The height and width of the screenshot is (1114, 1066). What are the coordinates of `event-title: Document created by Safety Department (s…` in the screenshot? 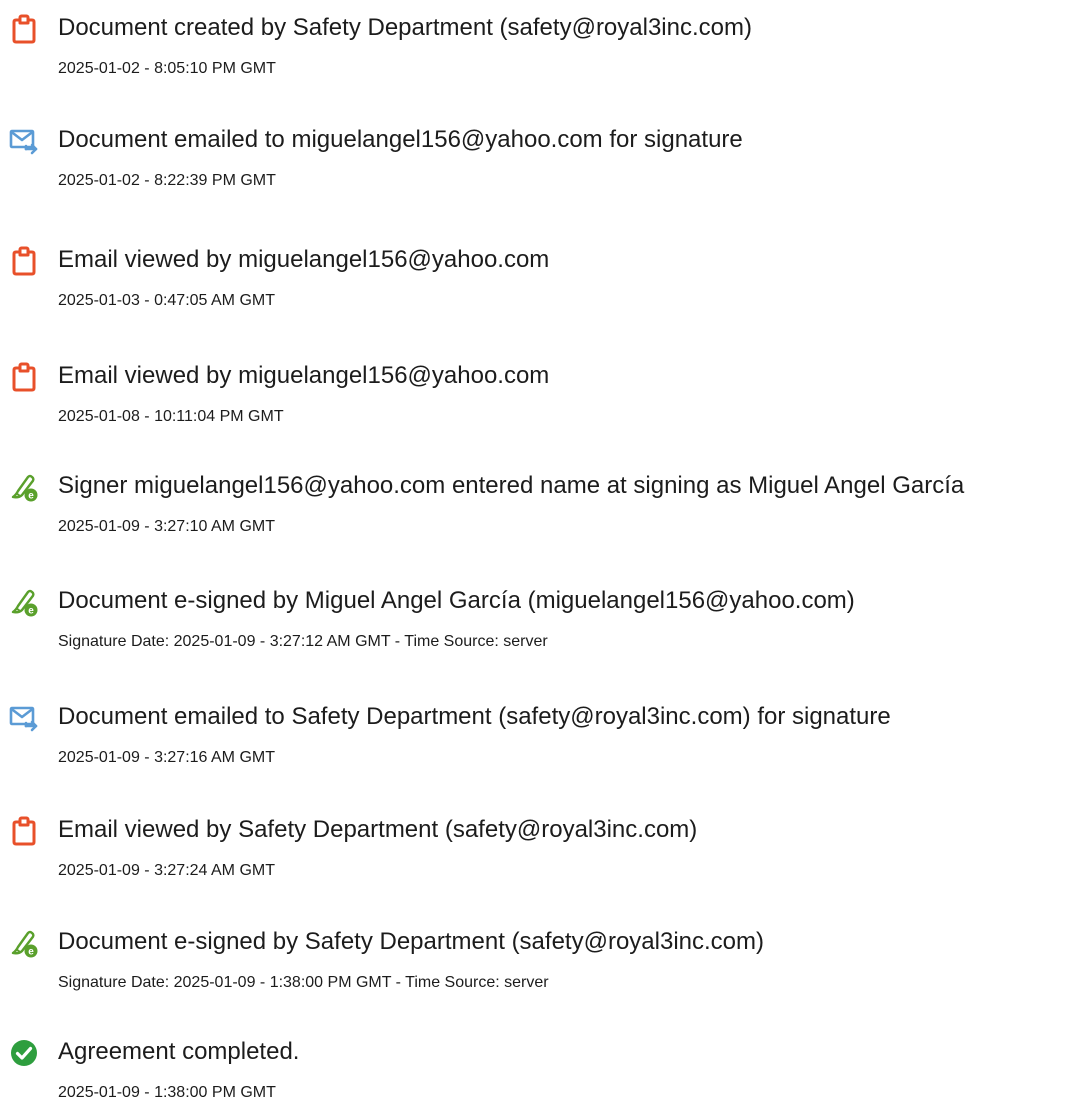 It's located at (405, 27).